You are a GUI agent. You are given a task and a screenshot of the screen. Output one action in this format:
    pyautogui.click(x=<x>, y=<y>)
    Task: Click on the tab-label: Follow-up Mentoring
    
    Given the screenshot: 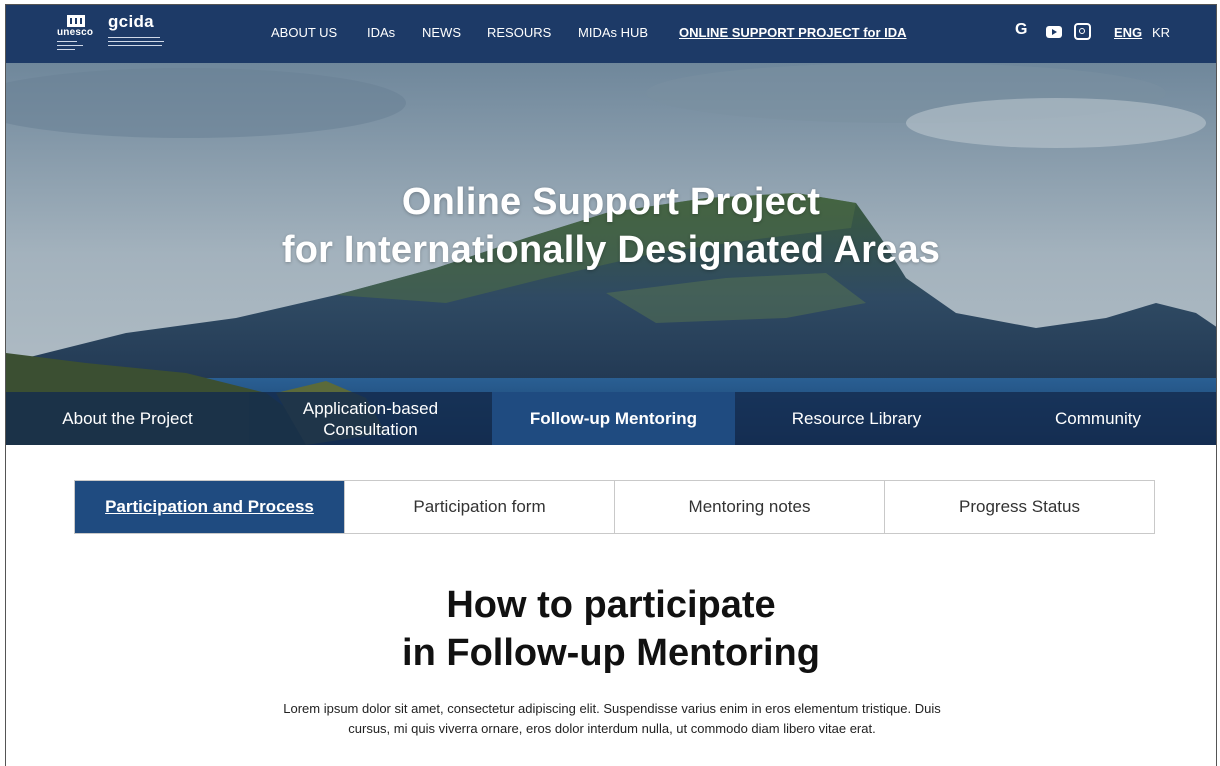 What is the action you would take?
    pyautogui.click(x=613, y=418)
    